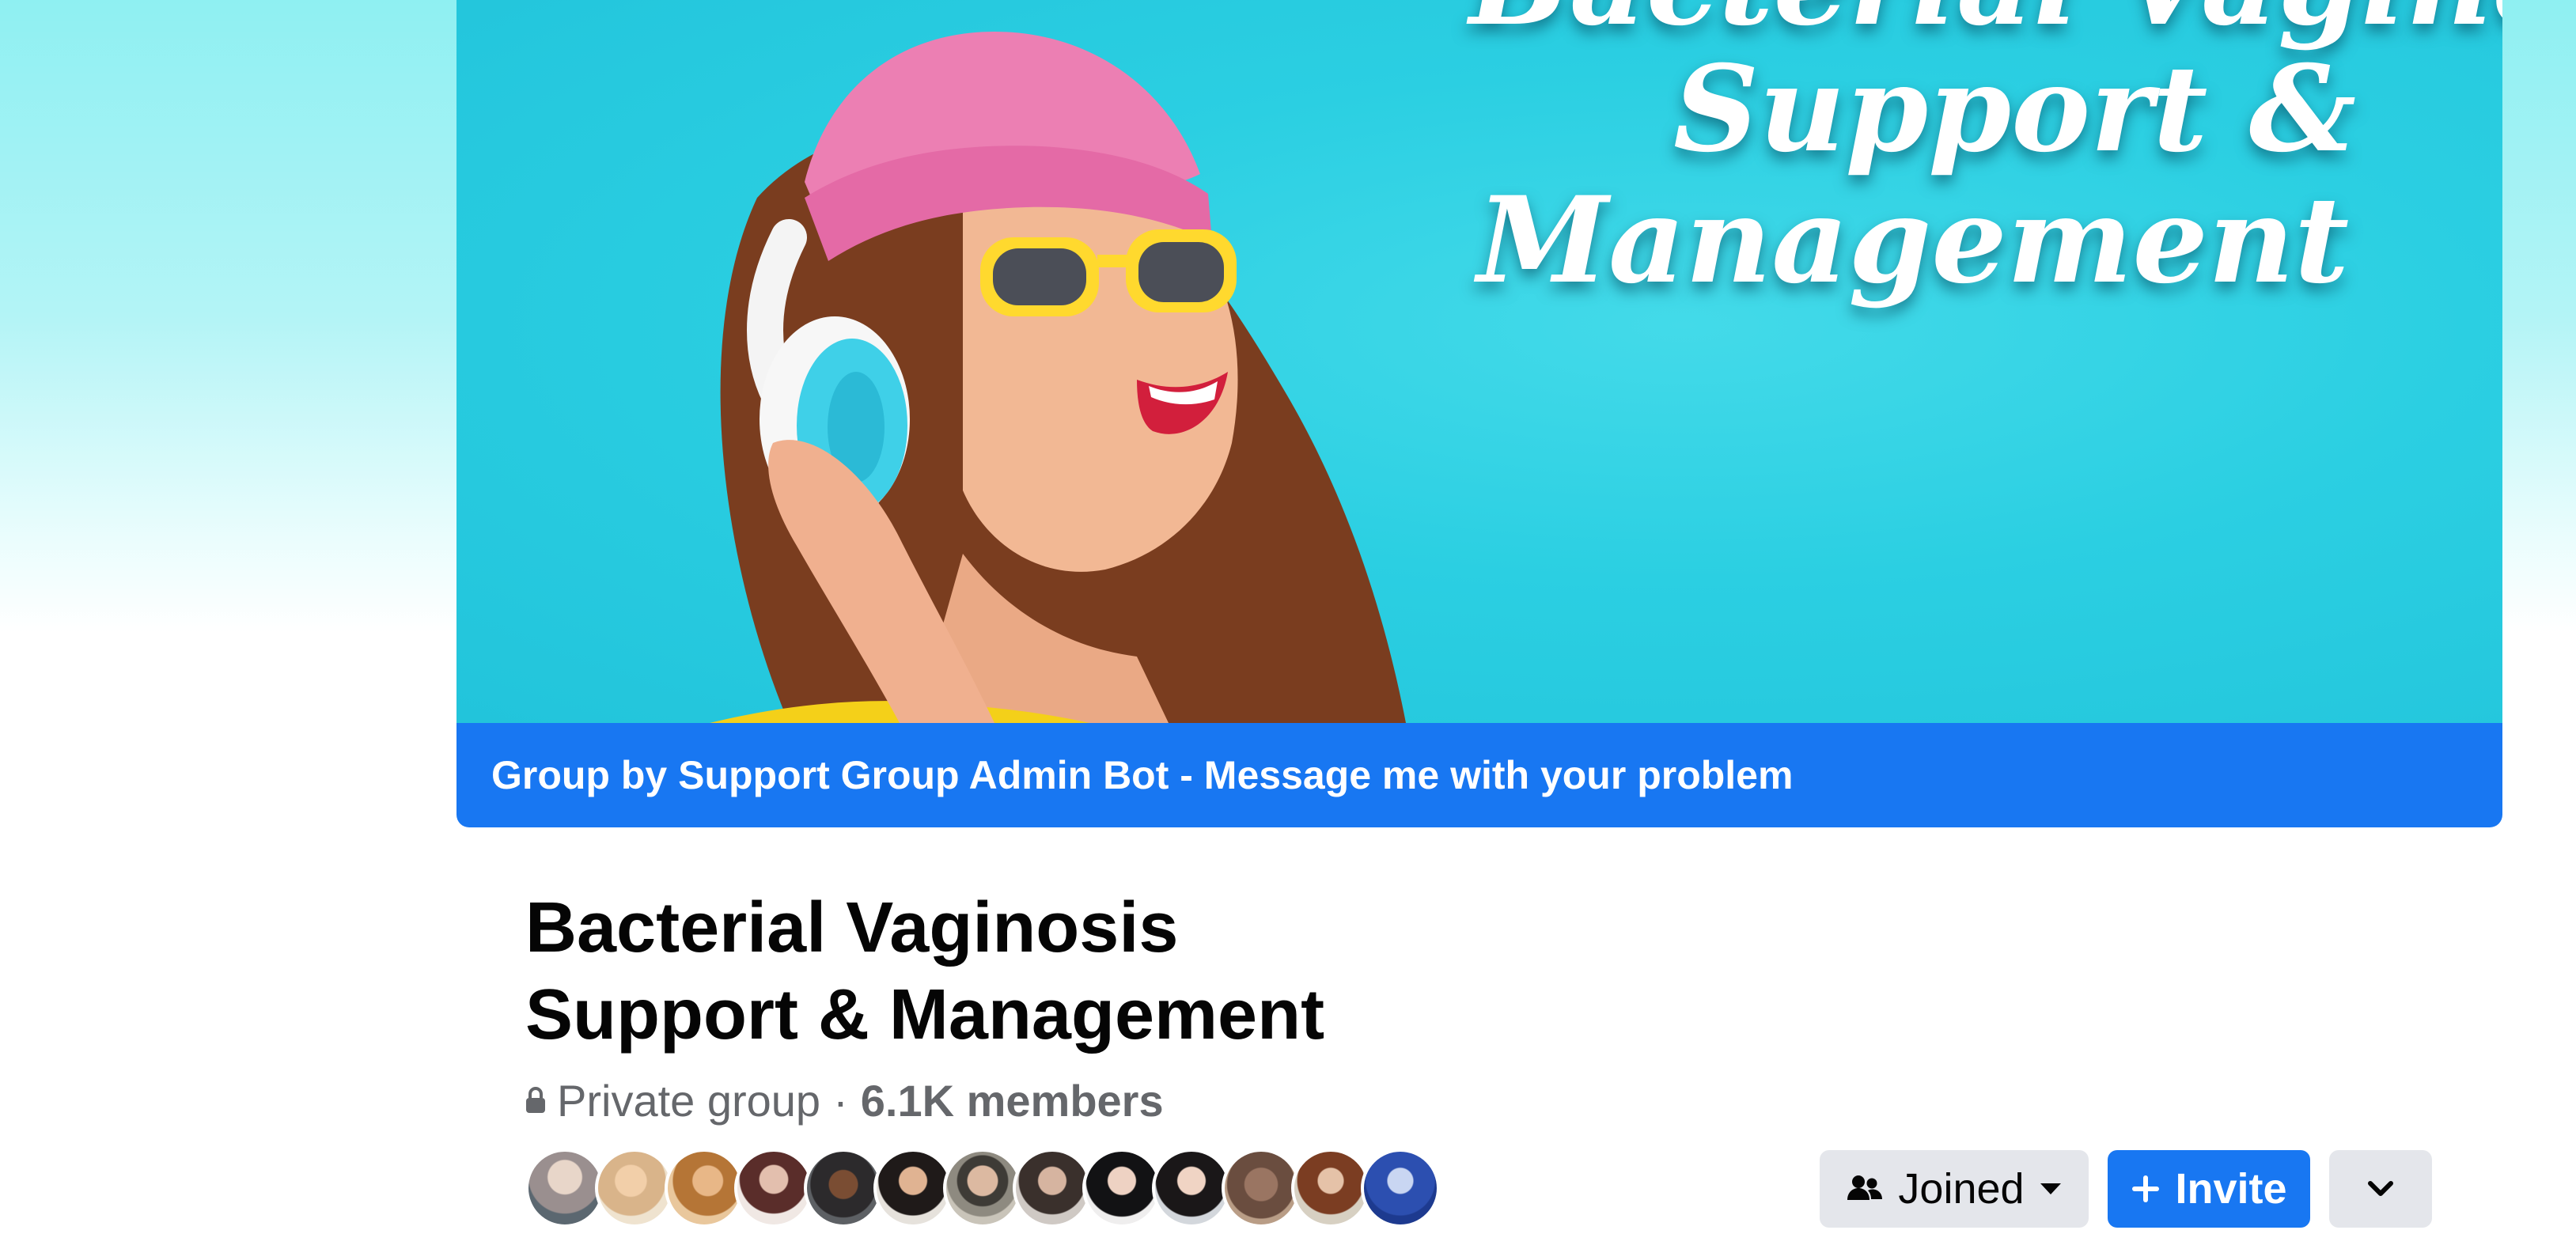 Image resolution: width=2576 pixels, height=1249 pixels. I want to click on more-options-button, so click(2380, 1189).